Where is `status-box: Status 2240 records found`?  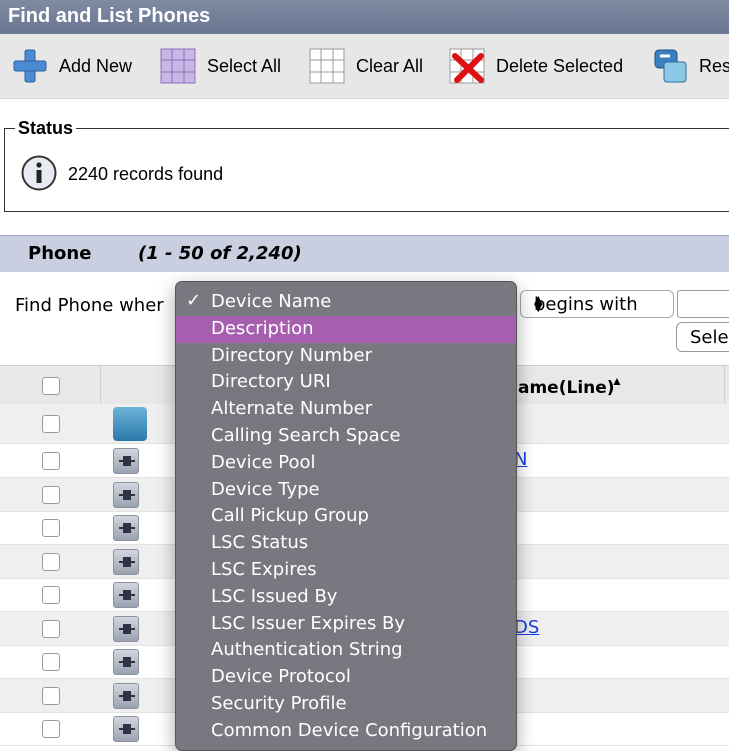
status-box: Status 2240 records found is located at coordinates (366, 165).